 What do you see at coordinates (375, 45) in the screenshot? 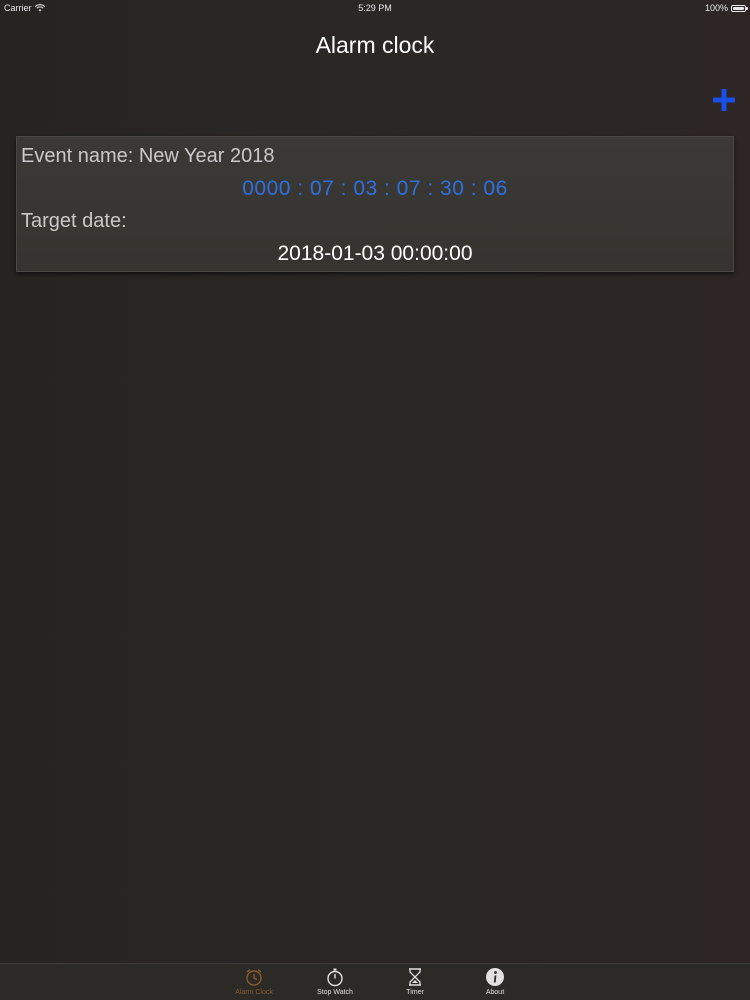
I see `page-title: Alarm clock` at bounding box center [375, 45].